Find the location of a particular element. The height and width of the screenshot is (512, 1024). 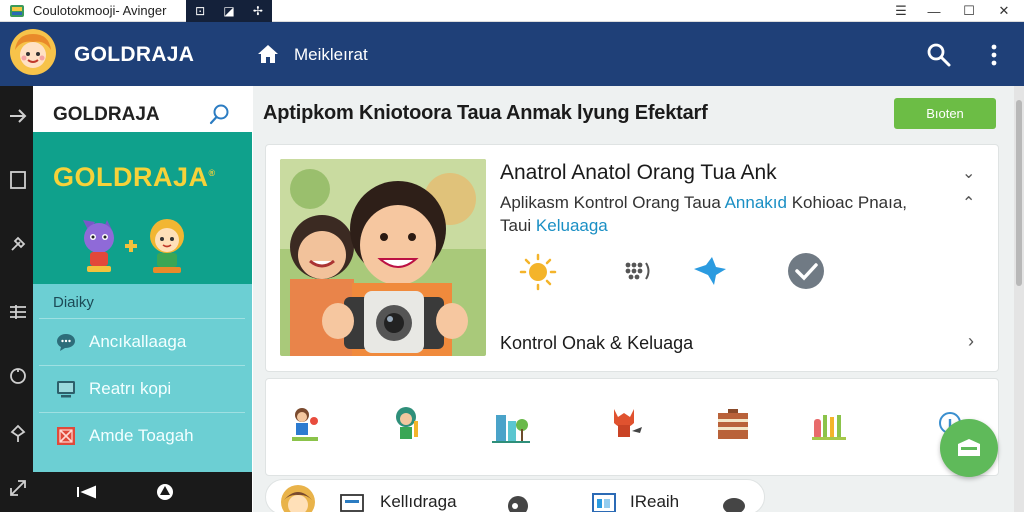

chevron-up-icon: ⌃ is located at coordinates (968, 203).